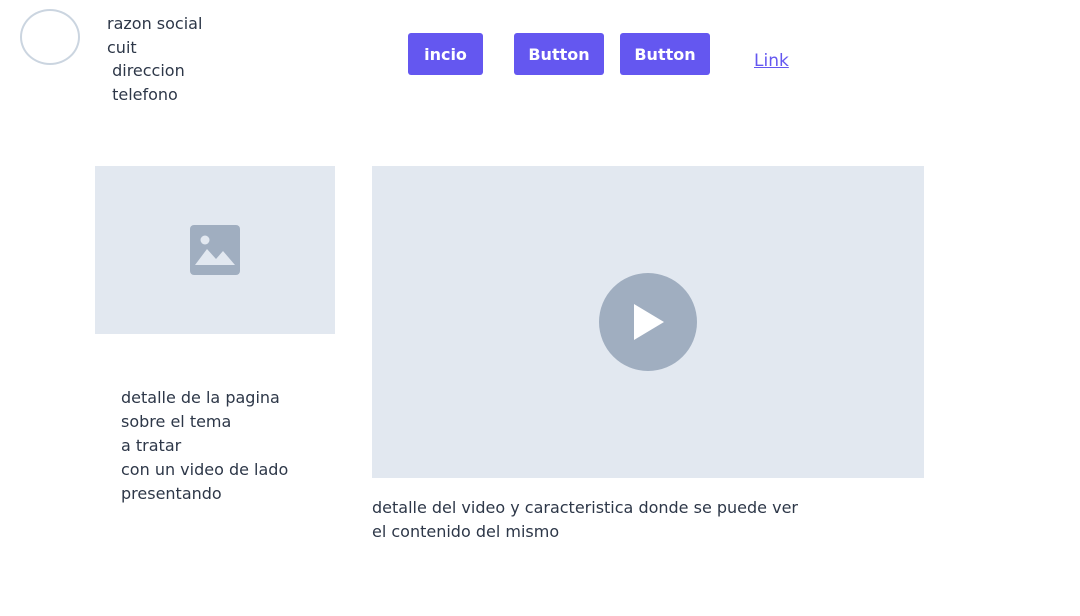 The height and width of the screenshot is (616, 1080). What do you see at coordinates (171, 493) in the screenshot?
I see `page-detail-line: presentando` at bounding box center [171, 493].